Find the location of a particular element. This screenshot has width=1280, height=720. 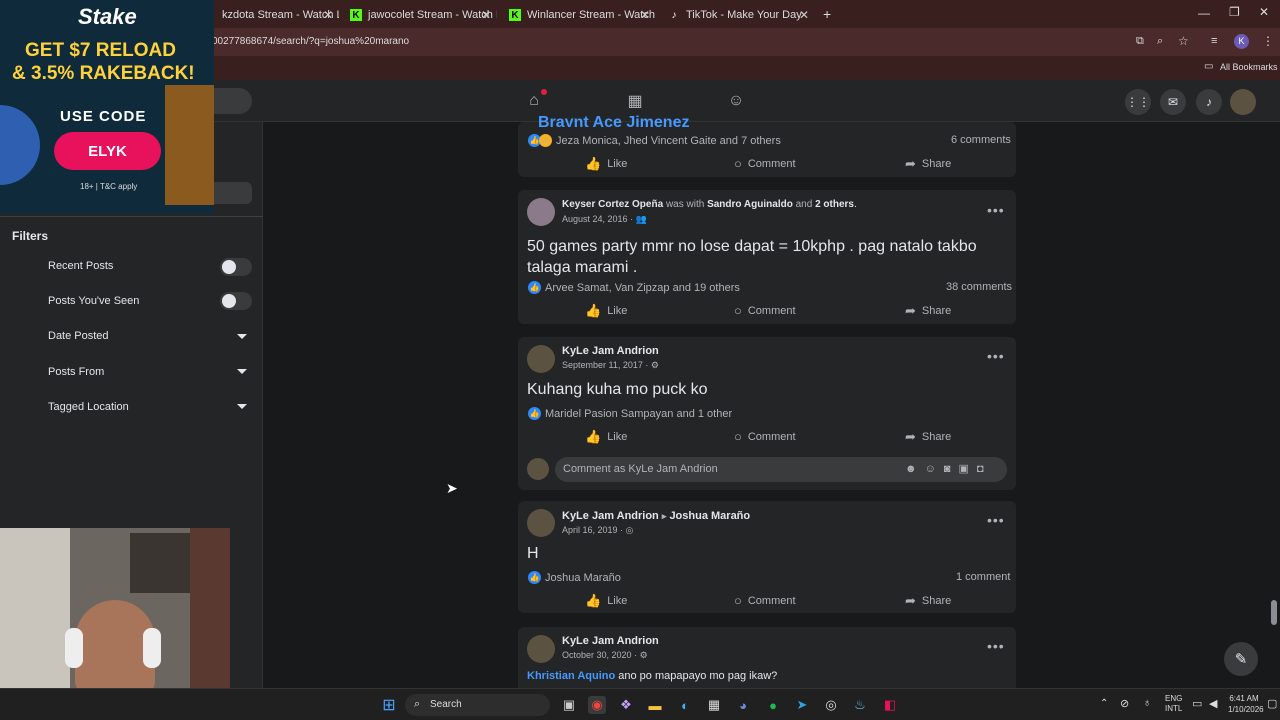

volume-icon: ◀ is located at coordinates (1213, 703).